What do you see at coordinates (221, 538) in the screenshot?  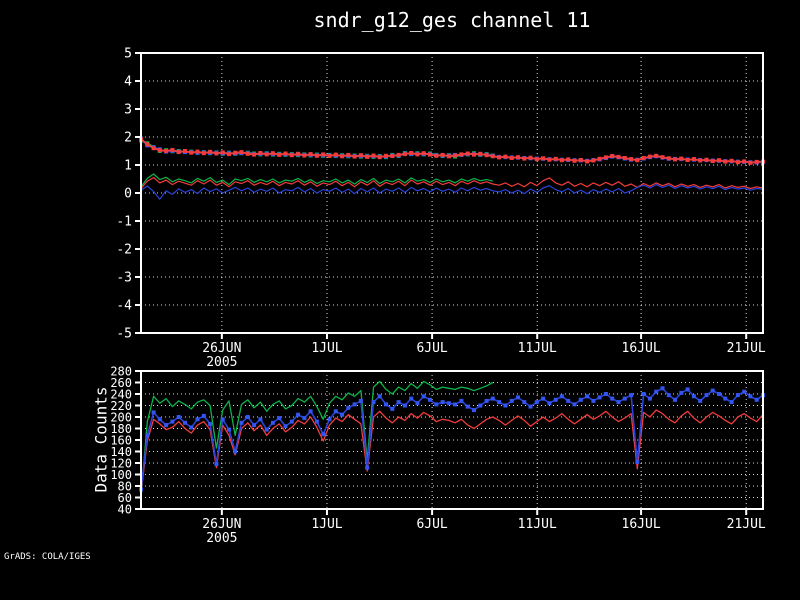 I see `x-tick-sublabel: 2005` at bounding box center [221, 538].